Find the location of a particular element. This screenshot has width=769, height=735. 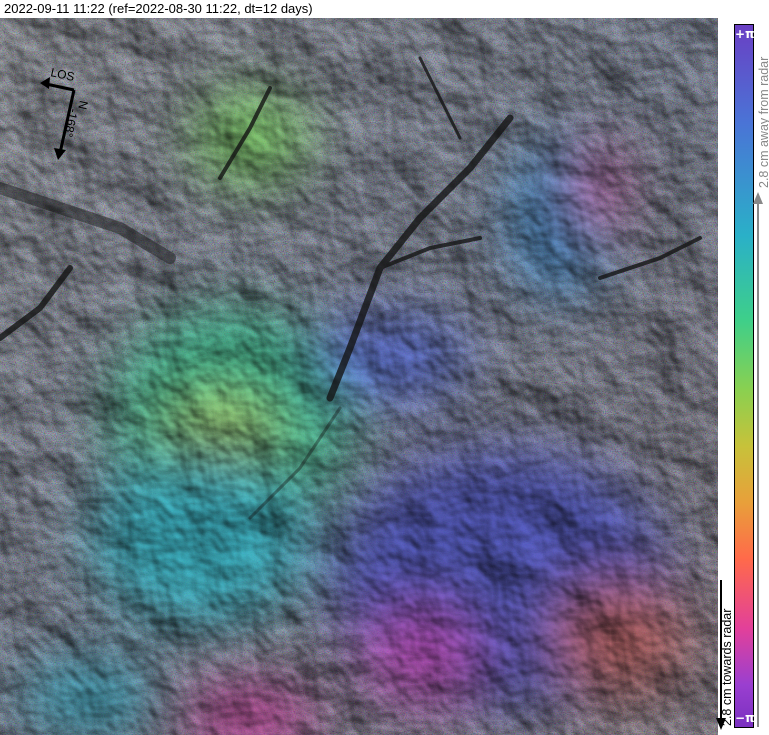

colorbar-min-label: −π is located at coordinates (745, 718).